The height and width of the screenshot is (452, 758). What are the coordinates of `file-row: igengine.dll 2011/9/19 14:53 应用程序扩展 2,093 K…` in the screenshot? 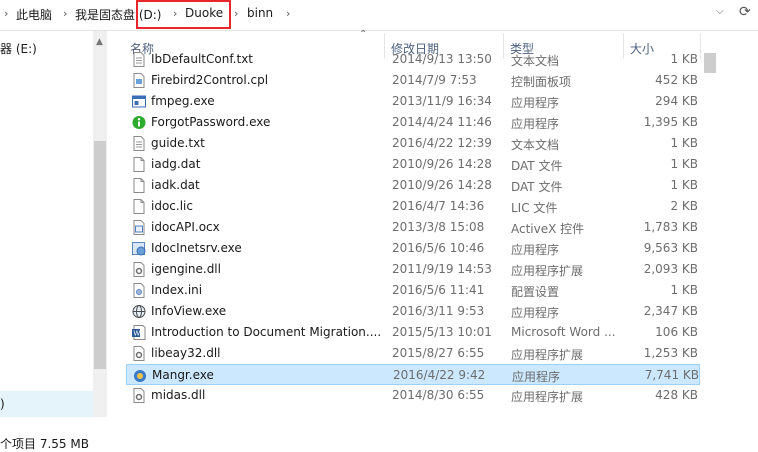 It's located at (413, 269).